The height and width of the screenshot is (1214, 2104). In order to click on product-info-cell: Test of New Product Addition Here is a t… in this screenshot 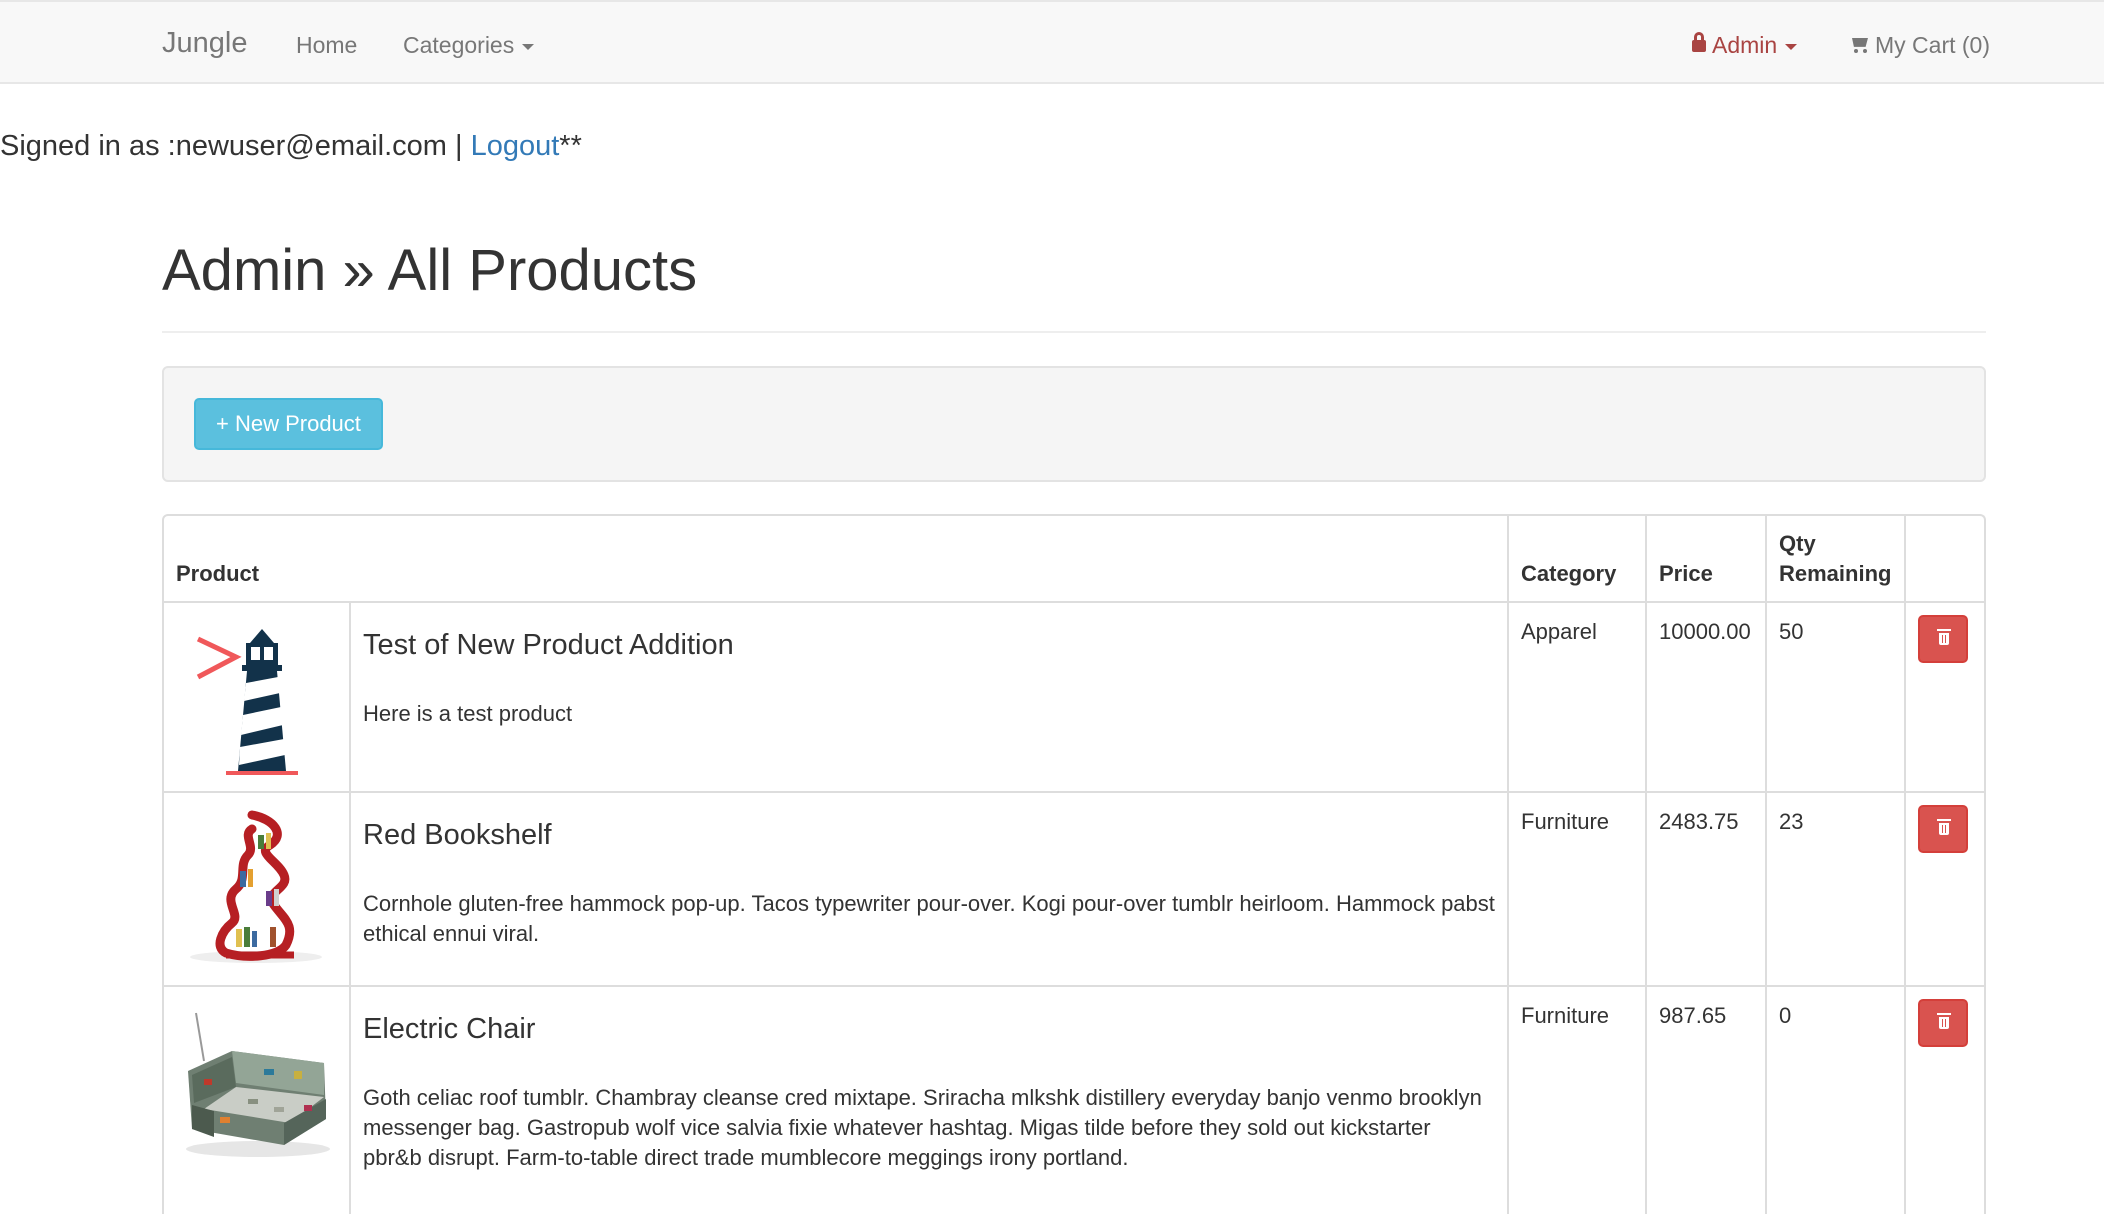, I will do `click(929, 697)`.